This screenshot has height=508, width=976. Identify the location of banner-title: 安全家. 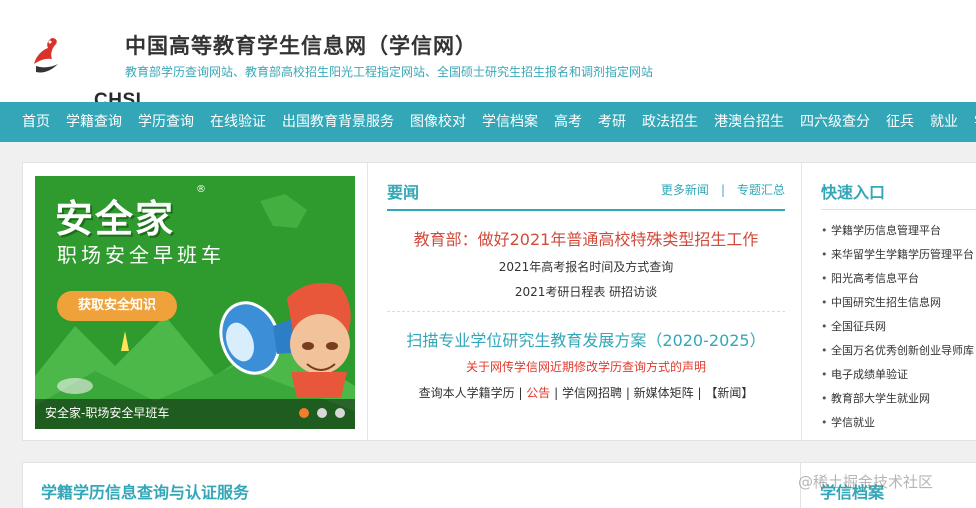
(115, 219).